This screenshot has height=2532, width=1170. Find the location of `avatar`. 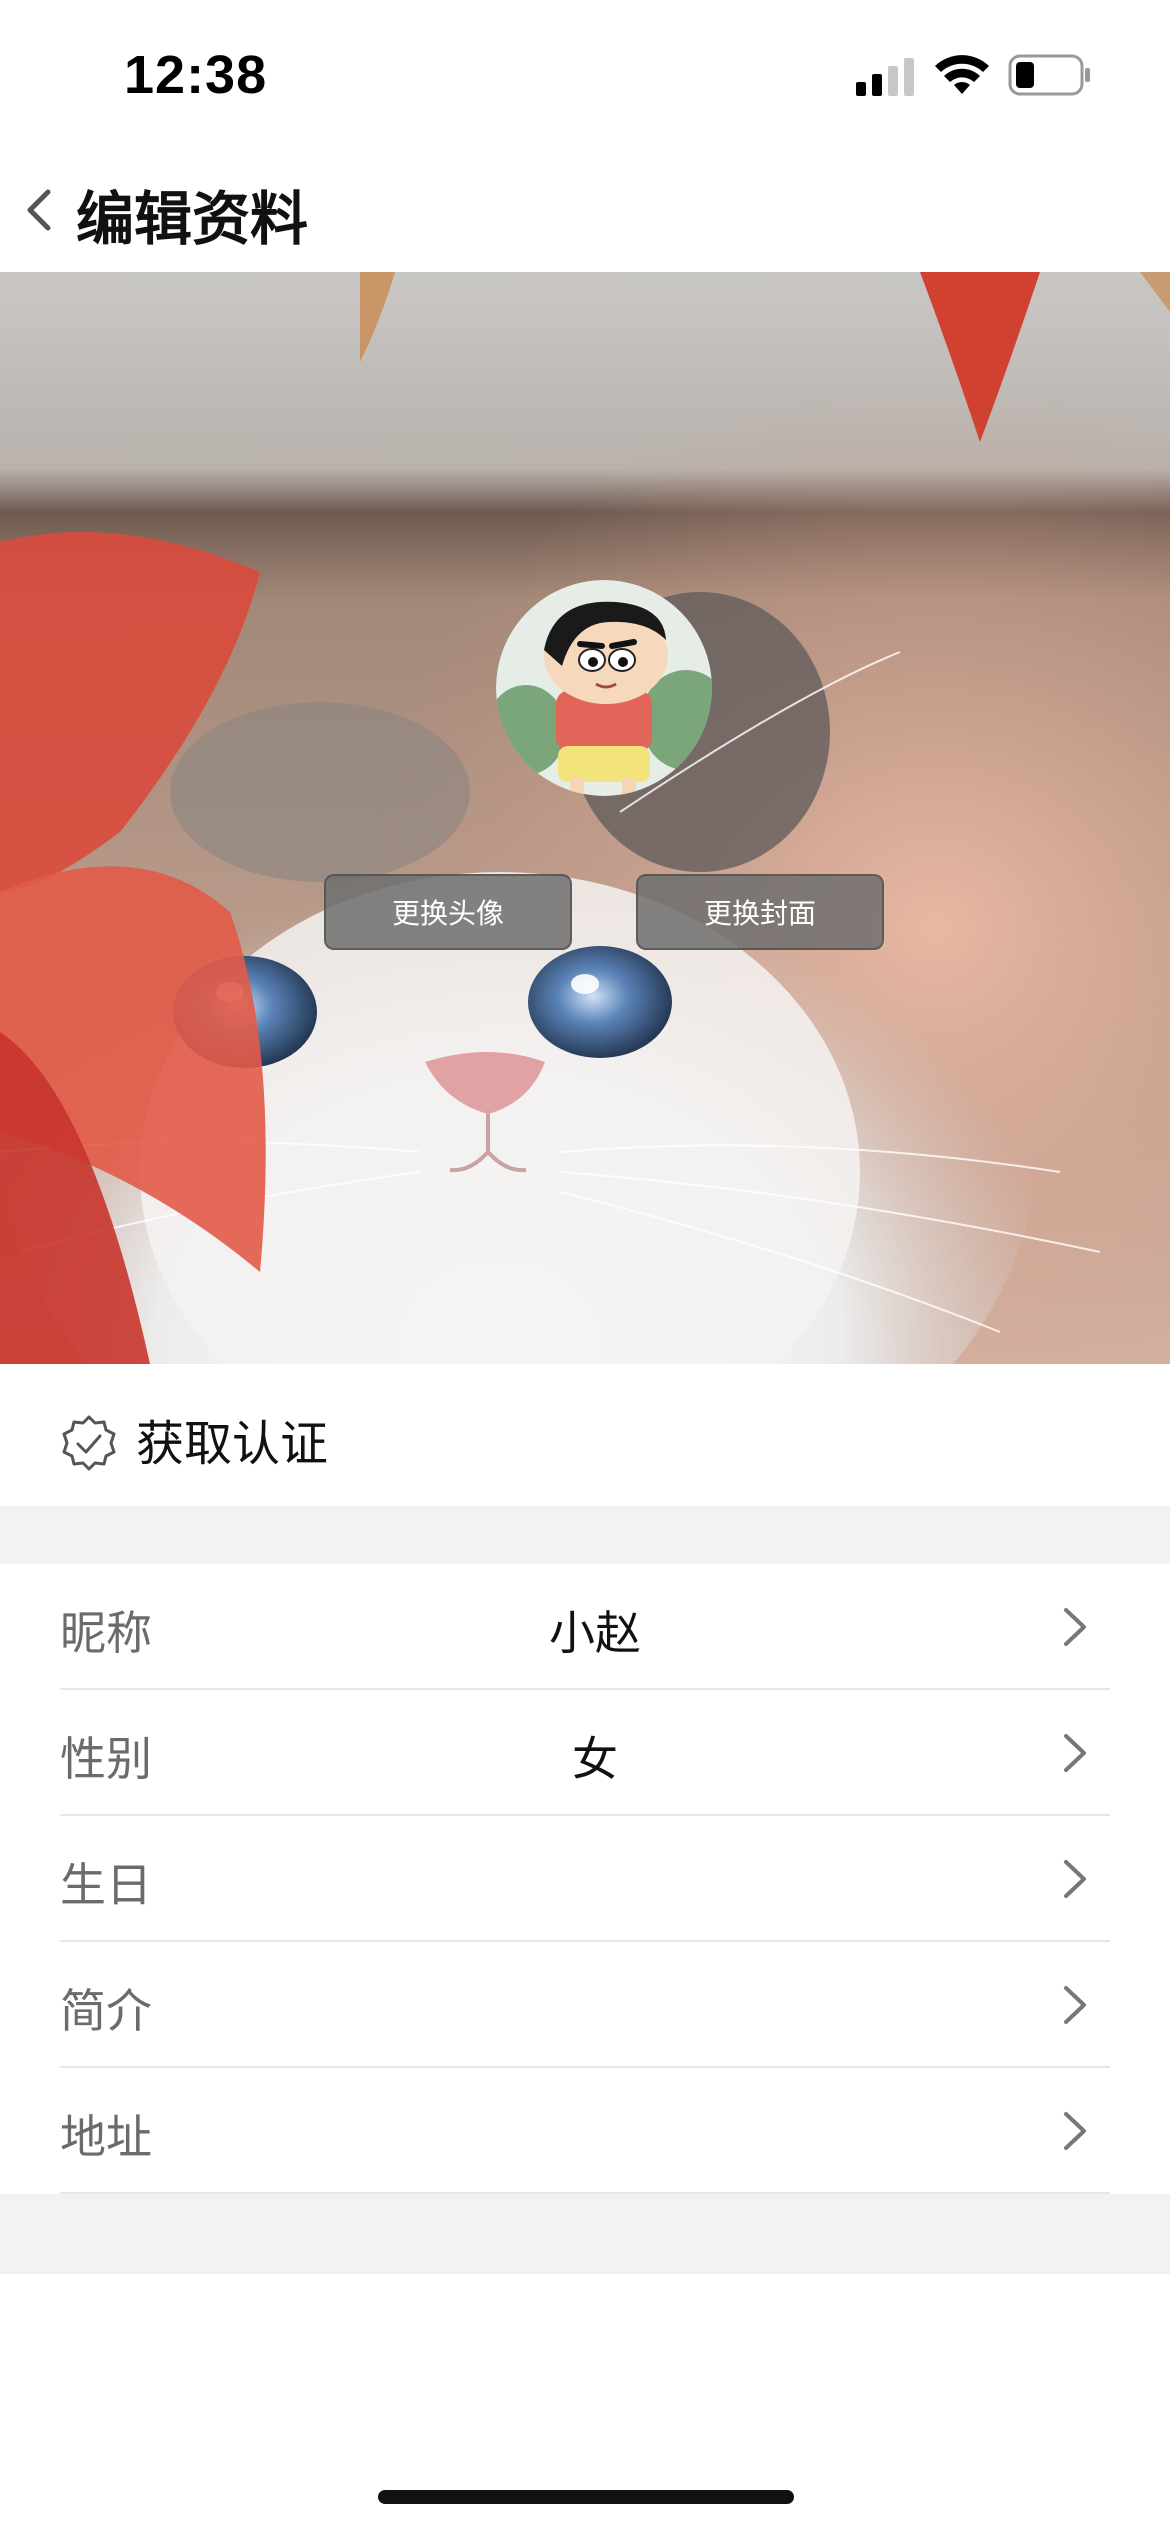

avatar is located at coordinates (604, 688).